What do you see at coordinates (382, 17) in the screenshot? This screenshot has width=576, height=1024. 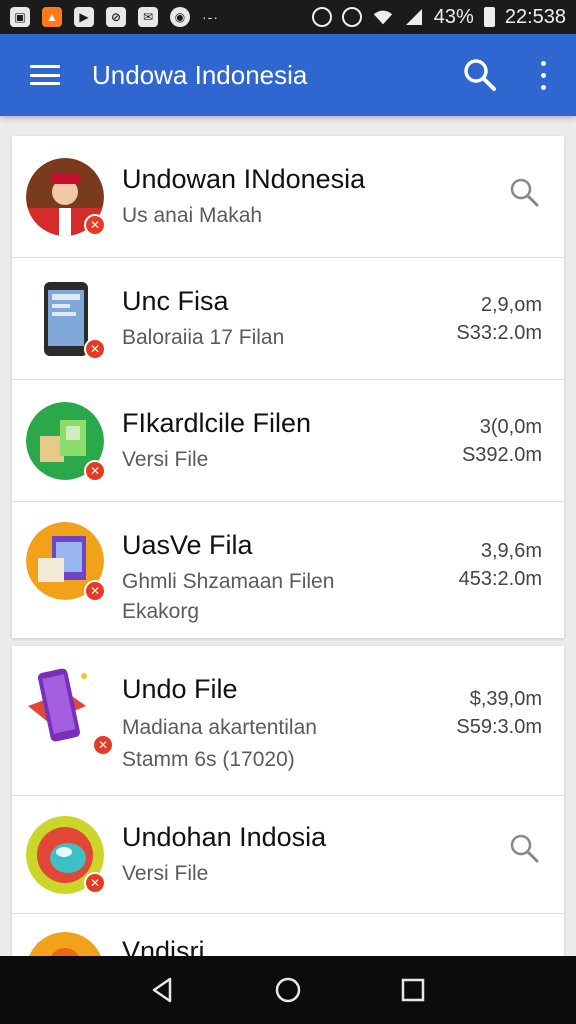 I see `wifi-icon` at bounding box center [382, 17].